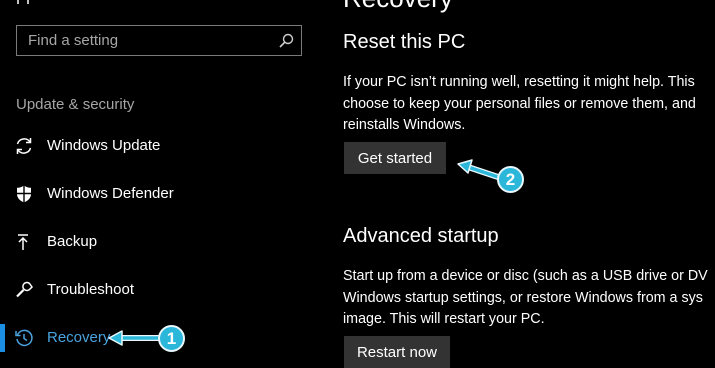 The width and height of the screenshot is (715, 368). I want to click on history-icon, so click(24, 338).